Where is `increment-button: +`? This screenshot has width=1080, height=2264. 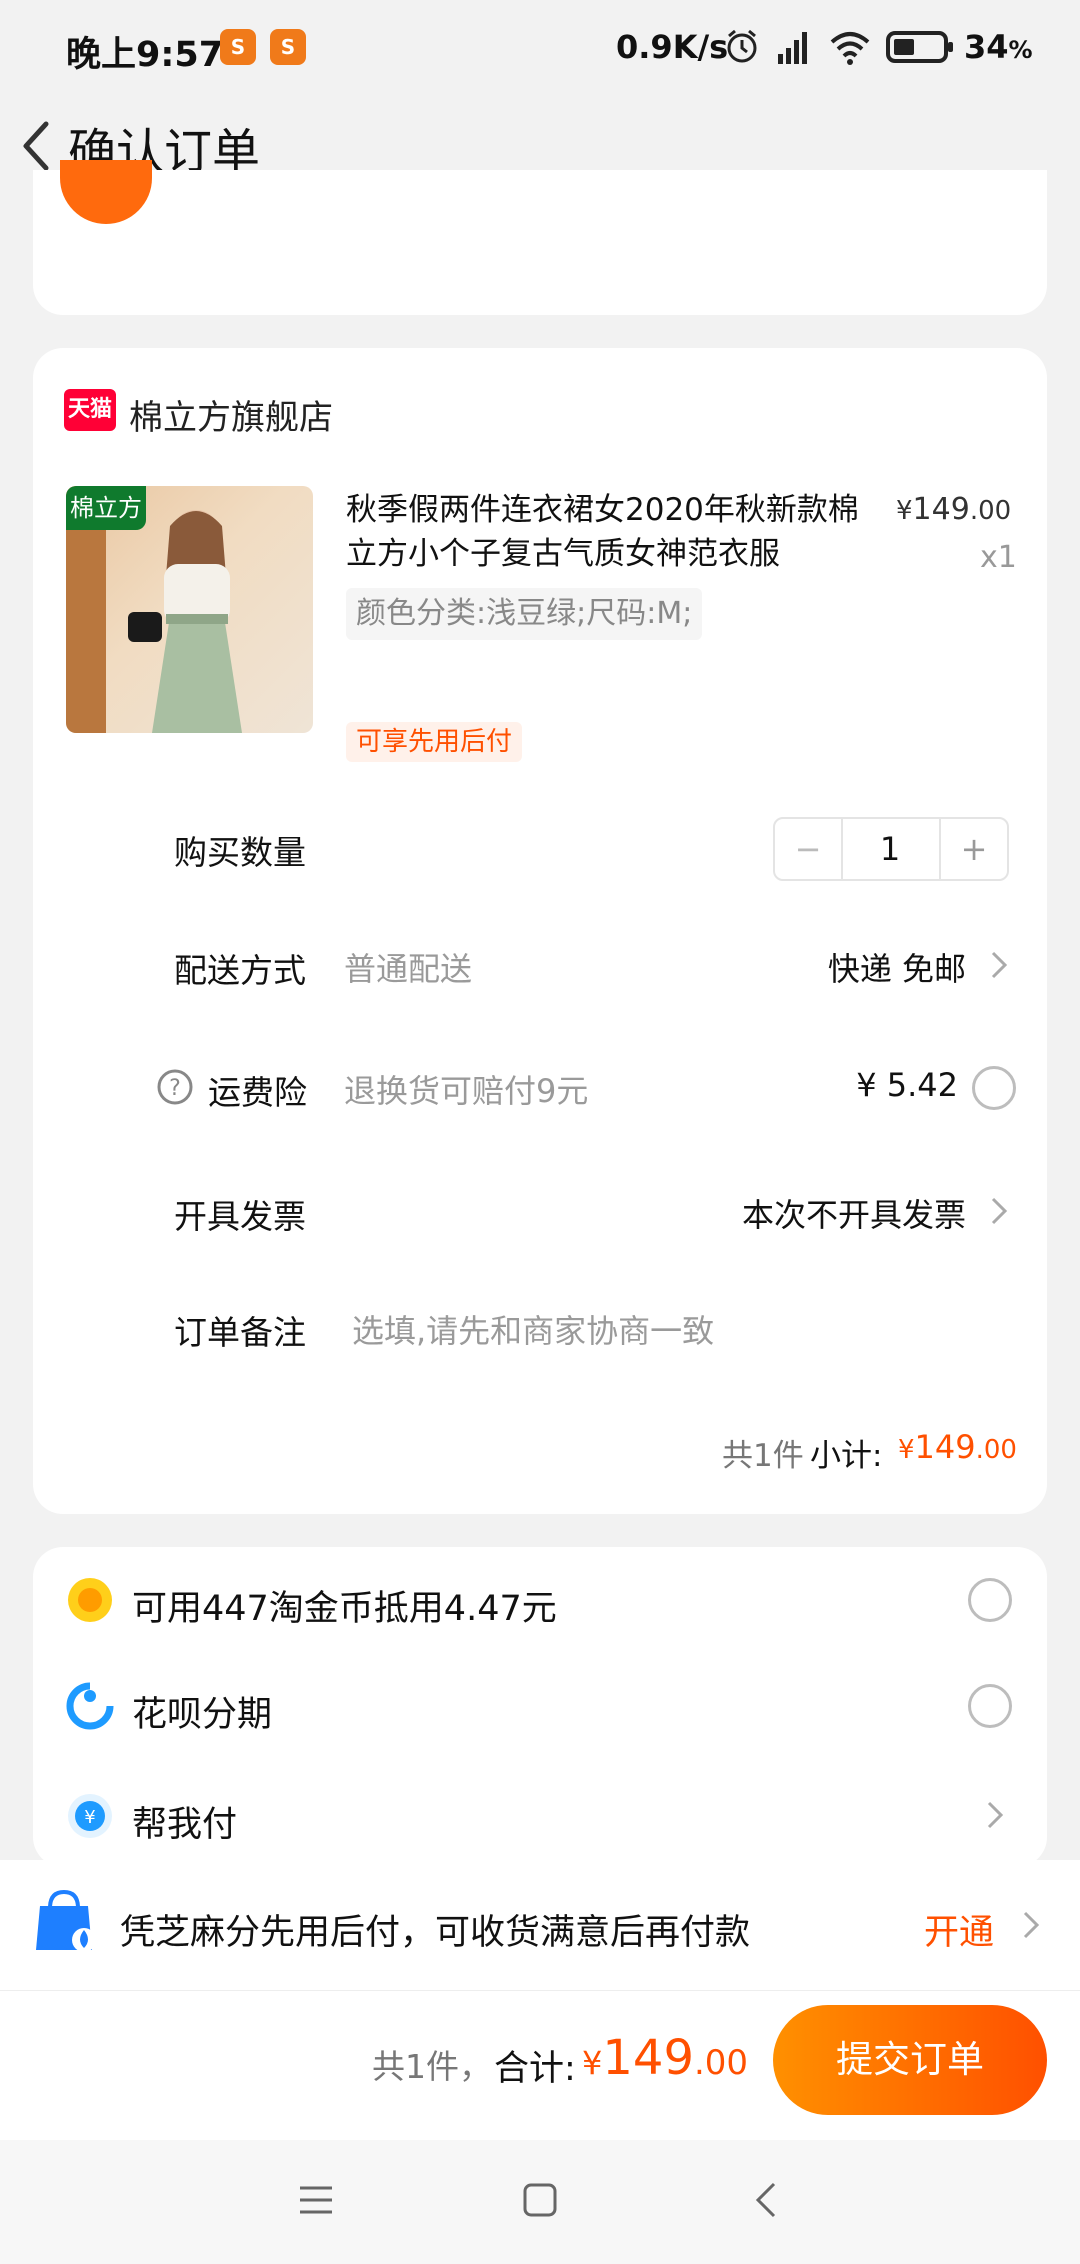
increment-button: + is located at coordinates (973, 849).